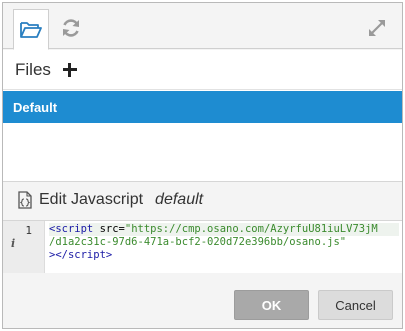 Image resolution: width=405 pixels, height=331 pixels. Describe the element at coordinates (24, 251) in the screenshot. I see `editor-gutter: 1 i` at that location.